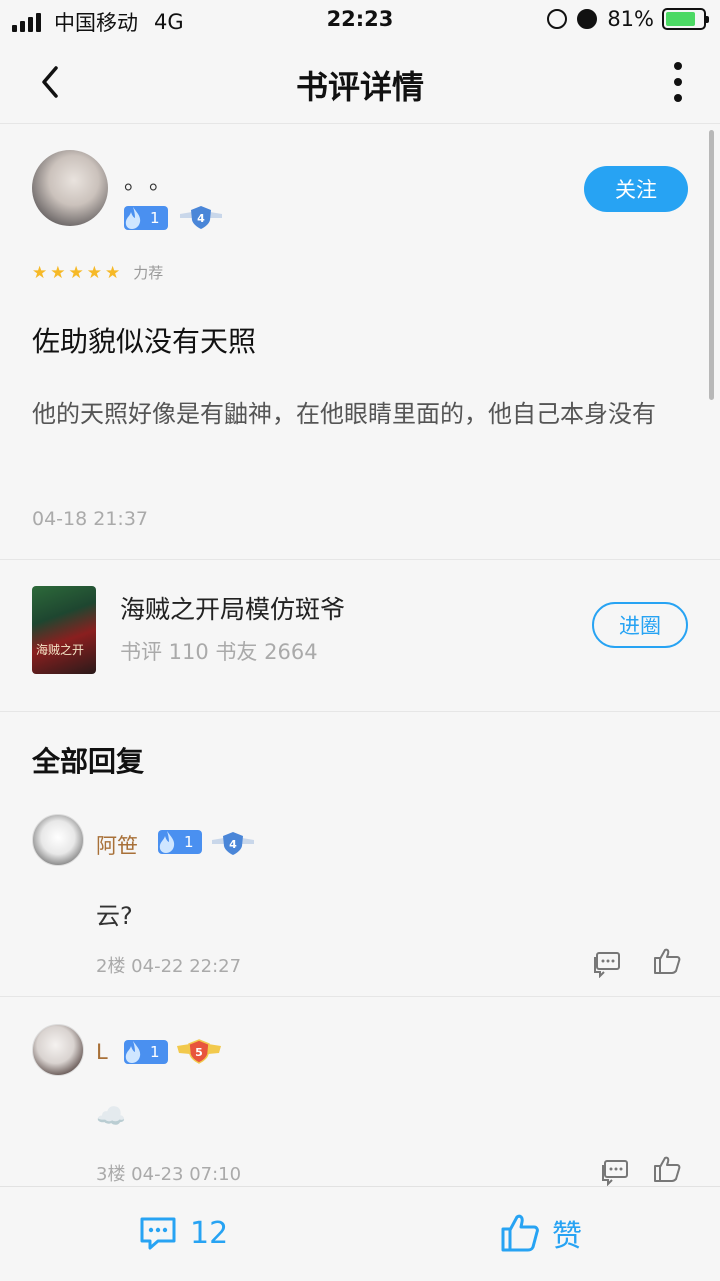 The height and width of the screenshot is (1281, 720). I want to click on bottom-action-bar: 12 赞, so click(360, 1233).